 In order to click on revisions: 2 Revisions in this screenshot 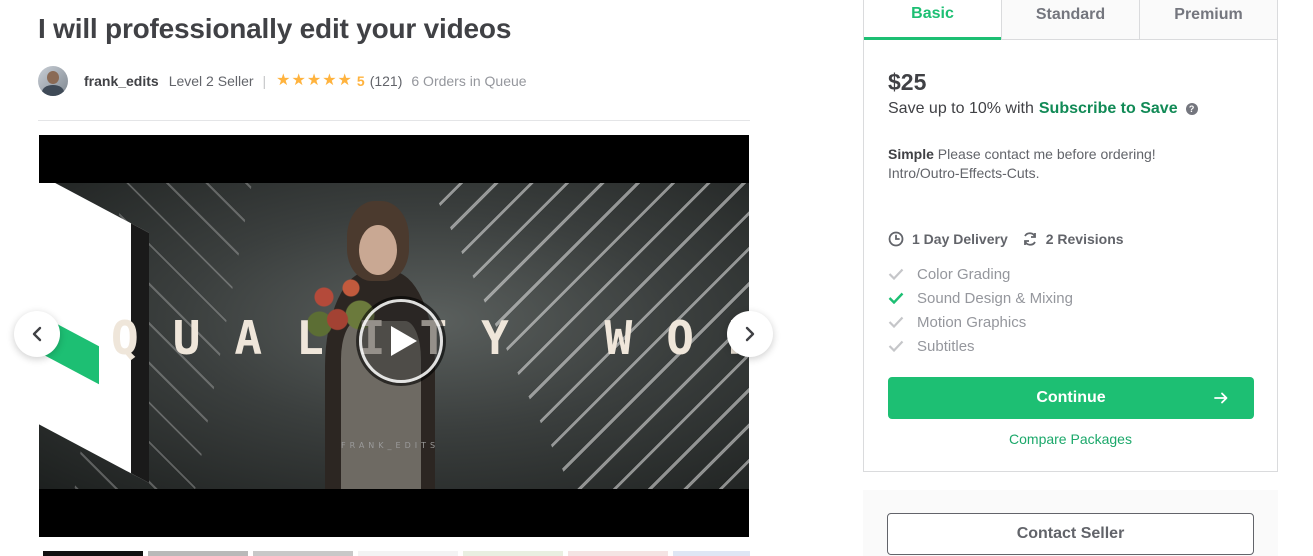, I will do `click(1073, 239)`.